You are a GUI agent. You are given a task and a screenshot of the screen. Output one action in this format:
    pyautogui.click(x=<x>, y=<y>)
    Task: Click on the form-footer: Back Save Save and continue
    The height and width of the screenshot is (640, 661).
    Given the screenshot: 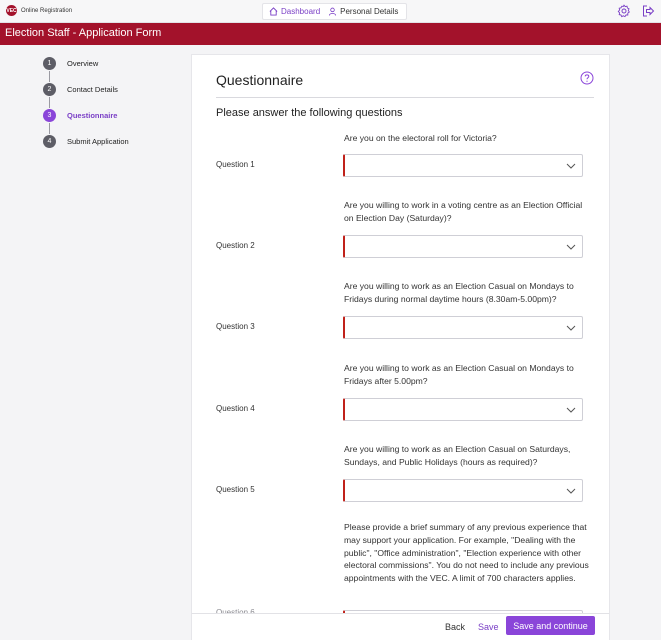 What is the action you would take?
    pyautogui.click(x=400, y=626)
    